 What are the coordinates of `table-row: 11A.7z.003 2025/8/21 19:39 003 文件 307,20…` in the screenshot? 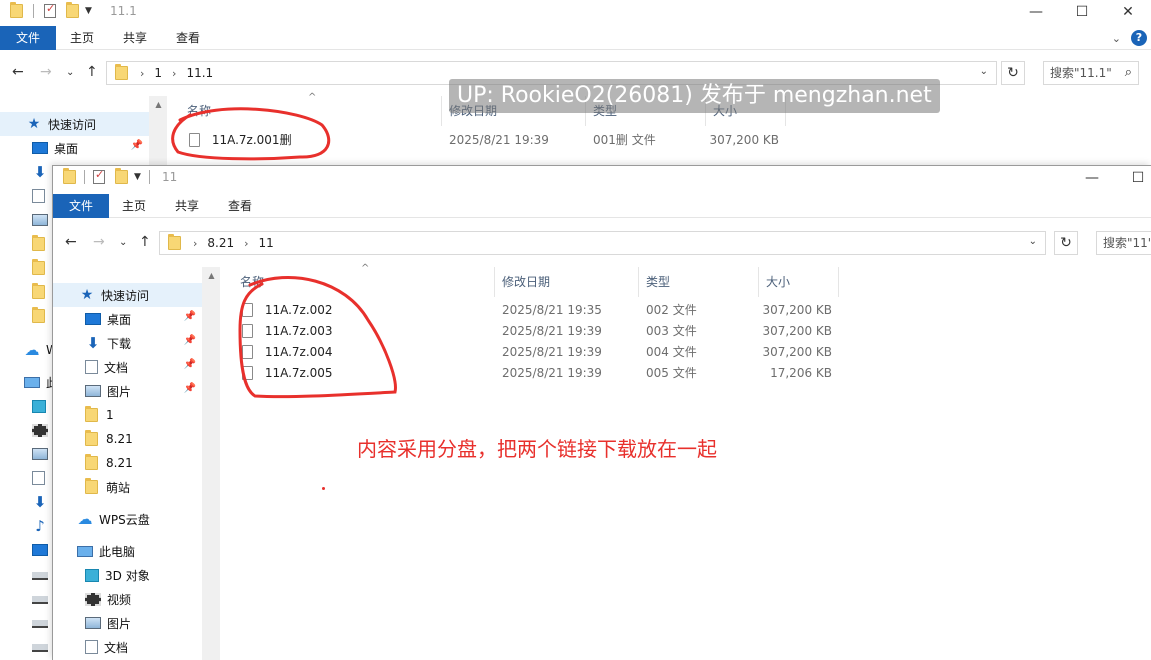 It's located at (562, 331).